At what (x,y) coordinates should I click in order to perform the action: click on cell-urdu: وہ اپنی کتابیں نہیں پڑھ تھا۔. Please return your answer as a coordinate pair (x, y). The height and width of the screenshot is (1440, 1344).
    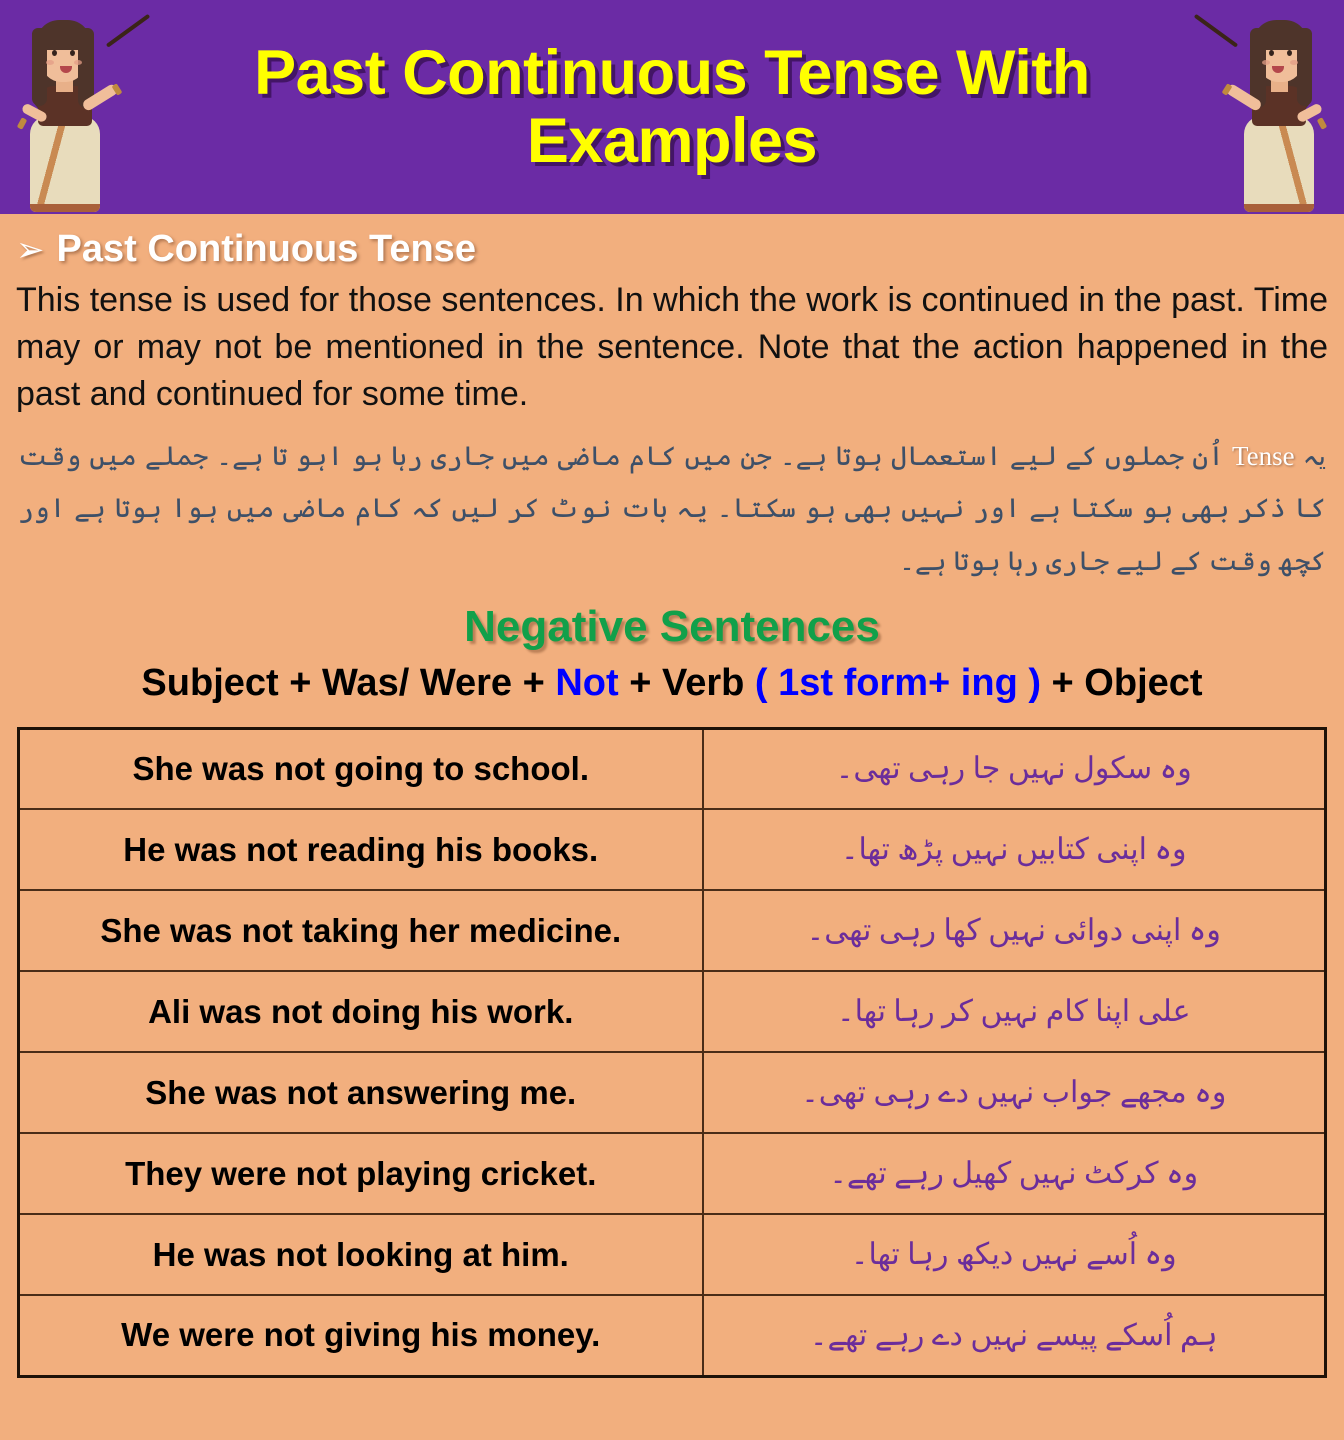
    Looking at the image, I should click on (1014, 850).